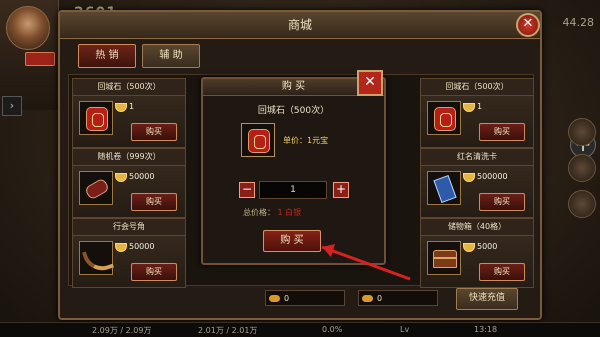 The height and width of the screenshot is (337, 600). I want to click on increase-button: +, so click(341, 190).